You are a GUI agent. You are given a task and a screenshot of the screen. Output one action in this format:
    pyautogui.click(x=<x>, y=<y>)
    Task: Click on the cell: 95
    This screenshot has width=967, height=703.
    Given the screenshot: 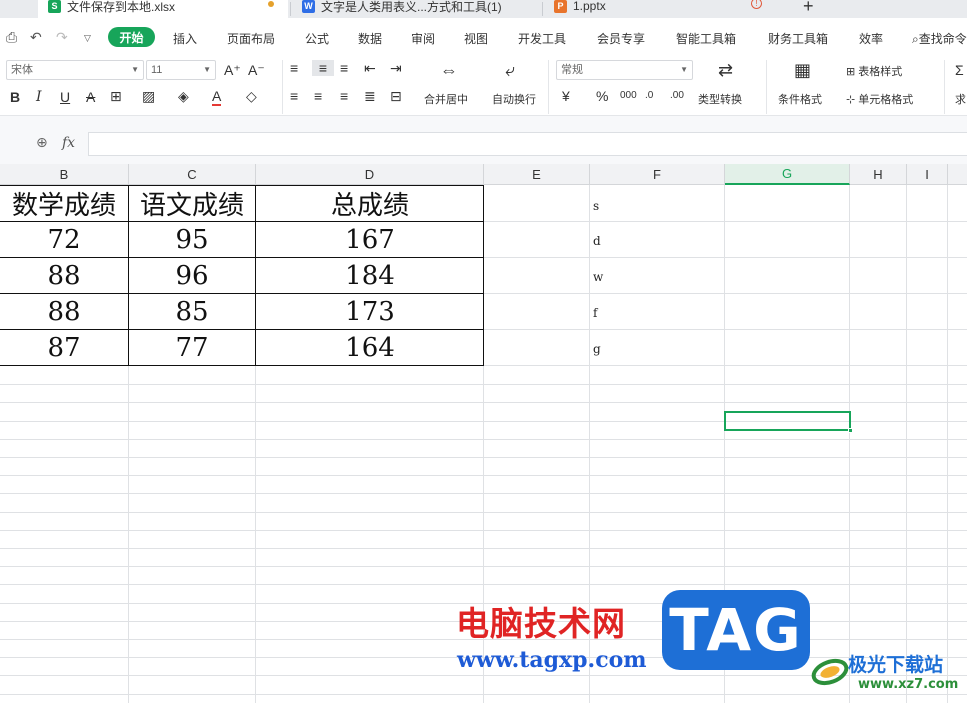 What is the action you would take?
    pyautogui.click(x=192, y=239)
    